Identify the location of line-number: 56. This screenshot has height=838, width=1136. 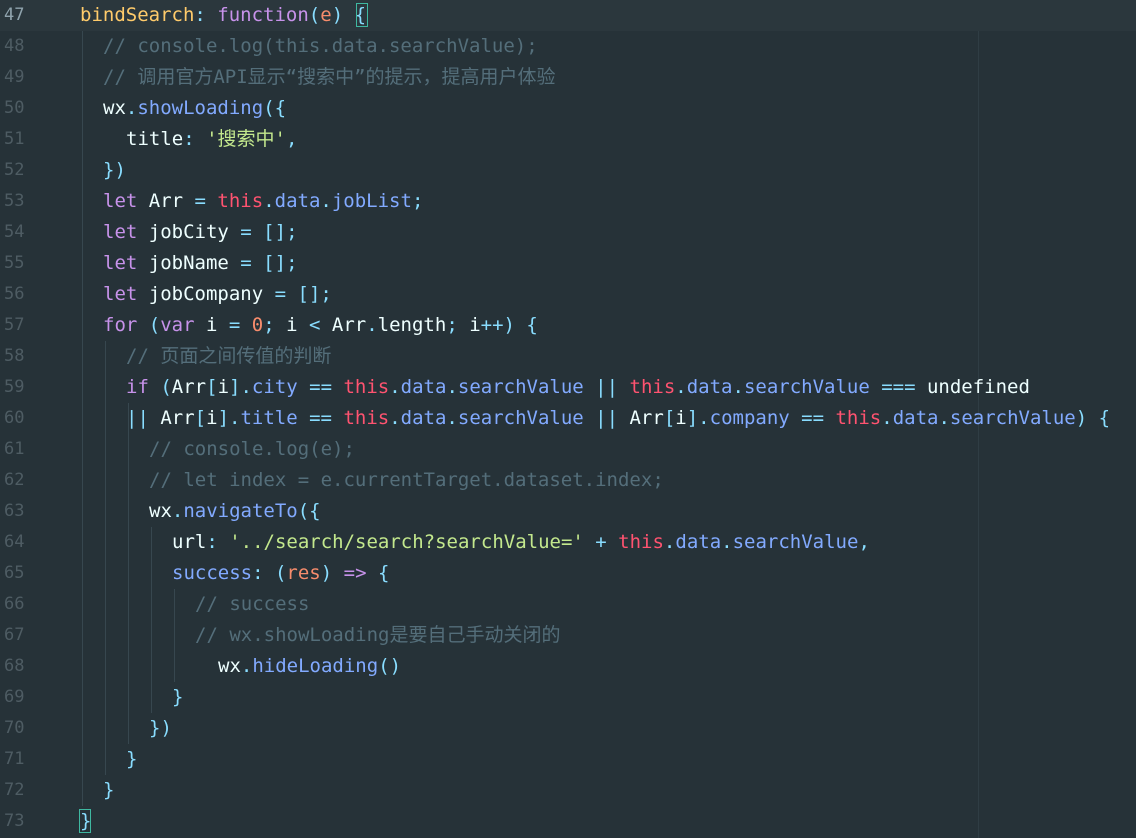
(14, 294).